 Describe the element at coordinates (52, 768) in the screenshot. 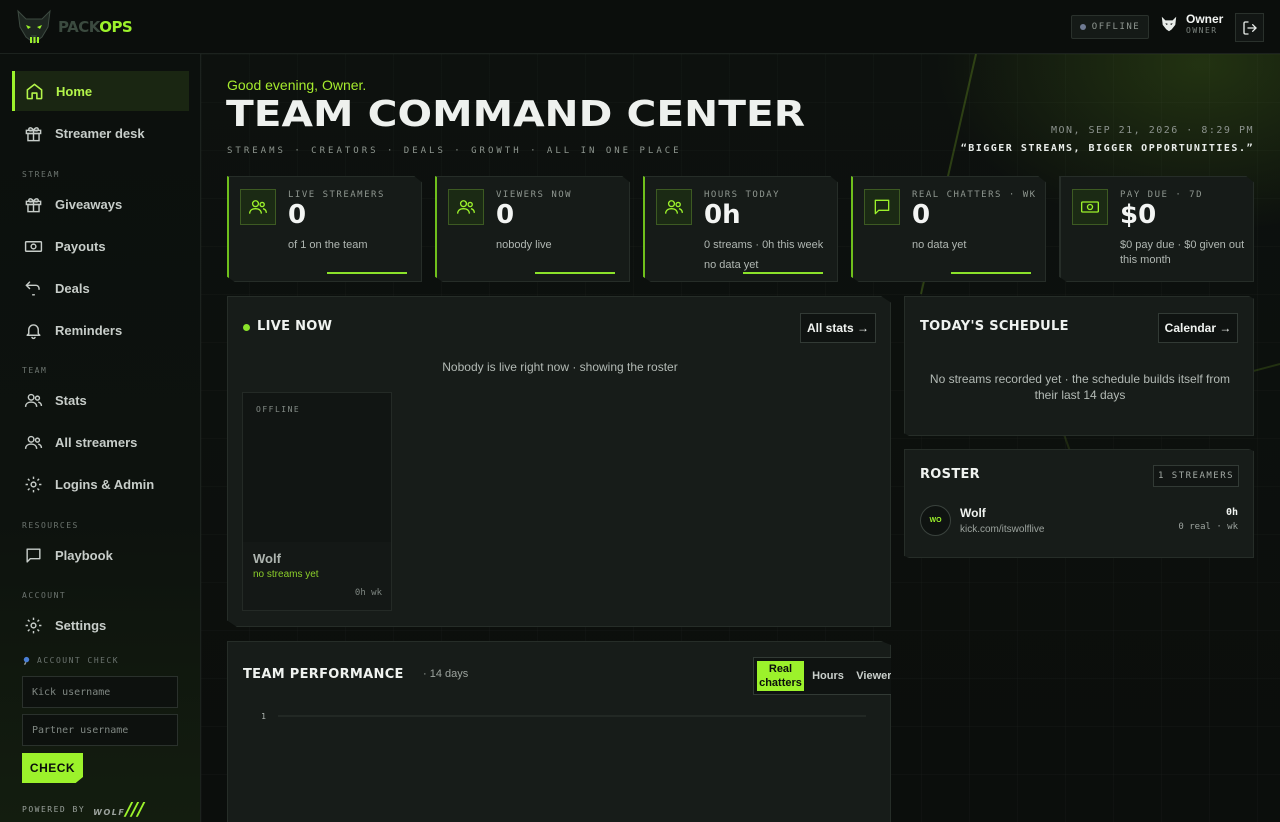

I see `check-button: CHECK` at that location.